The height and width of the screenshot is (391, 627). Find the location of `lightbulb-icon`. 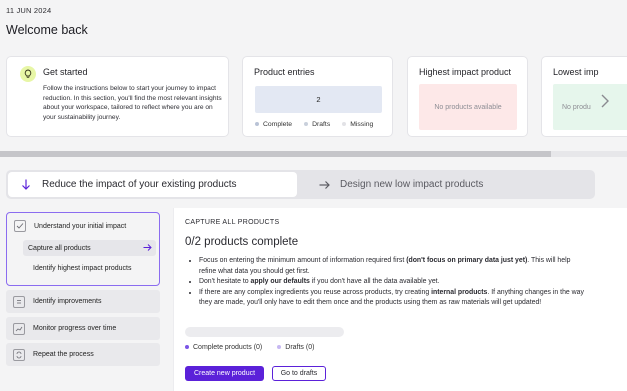

lightbulb-icon is located at coordinates (28, 74).